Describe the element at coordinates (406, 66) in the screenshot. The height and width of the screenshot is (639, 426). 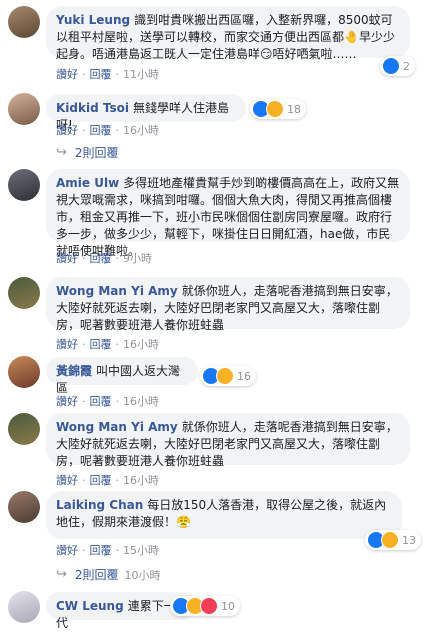
I see `reaction-count: 2` at that location.